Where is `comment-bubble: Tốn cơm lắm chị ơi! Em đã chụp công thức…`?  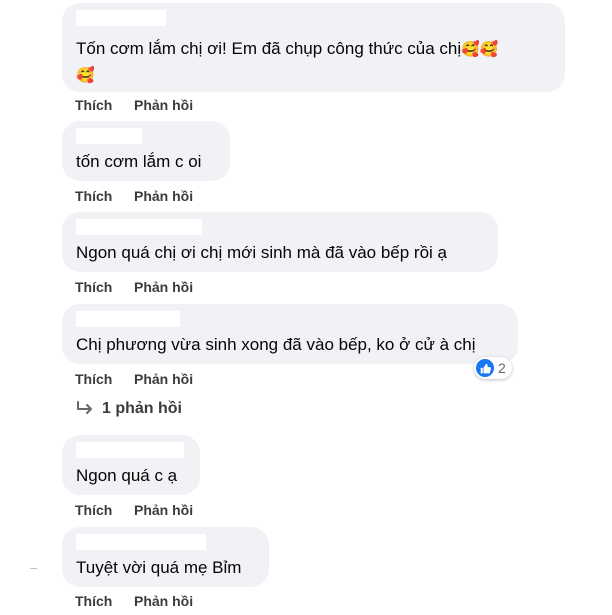 comment-bubble: Tốn cơm lắm chị ơi! Em đã chụp công thức… is located at coordinates (313, 47).